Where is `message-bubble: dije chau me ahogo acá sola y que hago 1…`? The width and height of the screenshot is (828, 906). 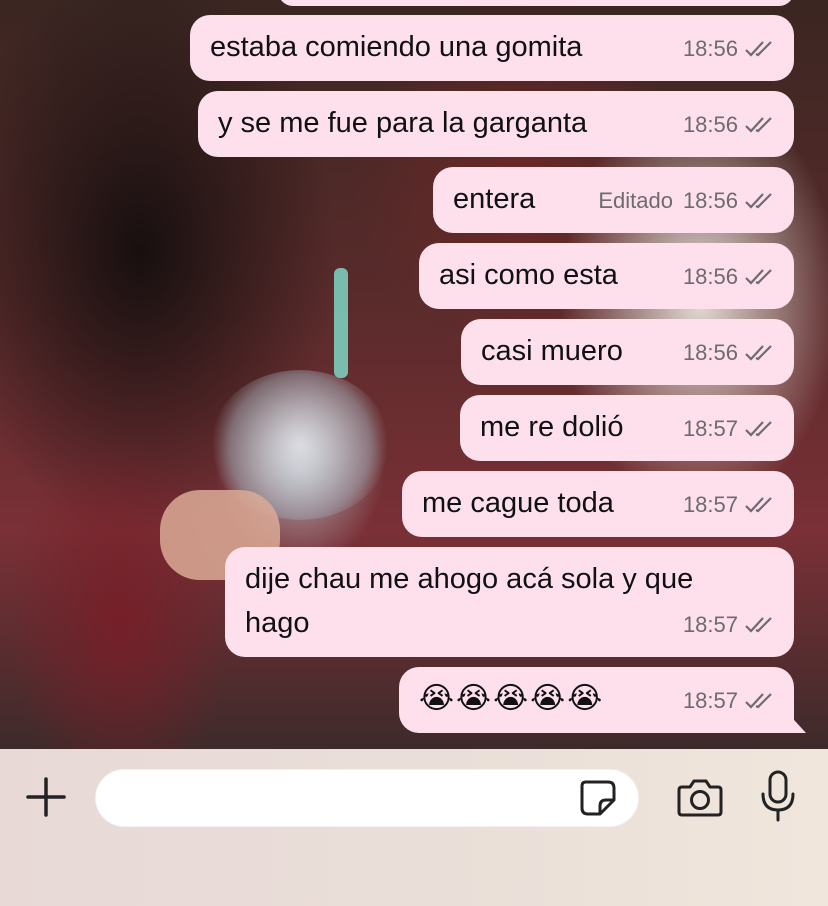
message-bubble: dije chau me ahogo acá sola y que hago 1… is located at coordinates (509, 602).